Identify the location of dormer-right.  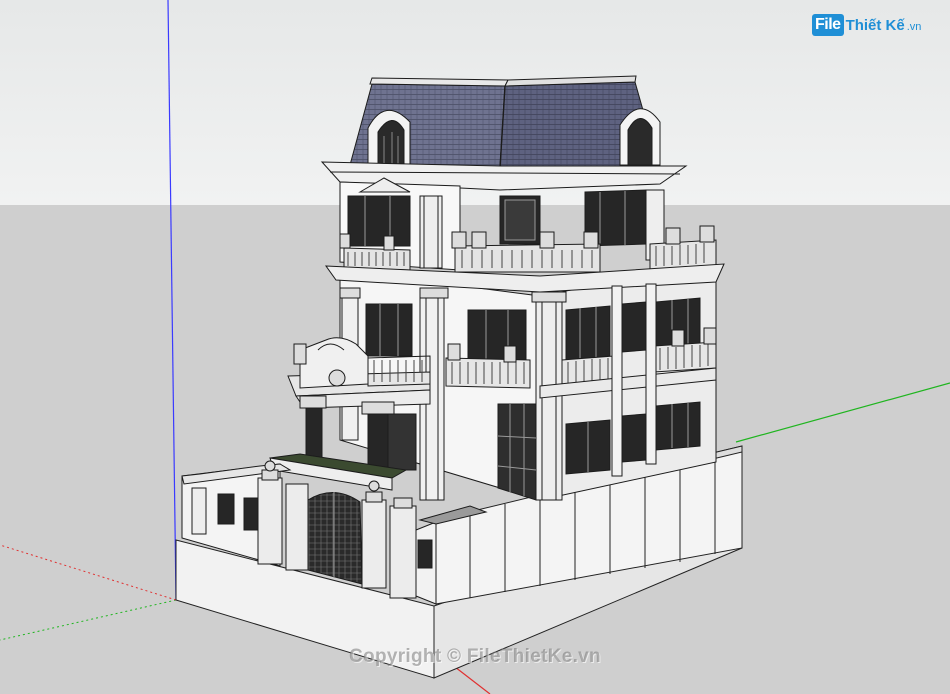
(640, 137).